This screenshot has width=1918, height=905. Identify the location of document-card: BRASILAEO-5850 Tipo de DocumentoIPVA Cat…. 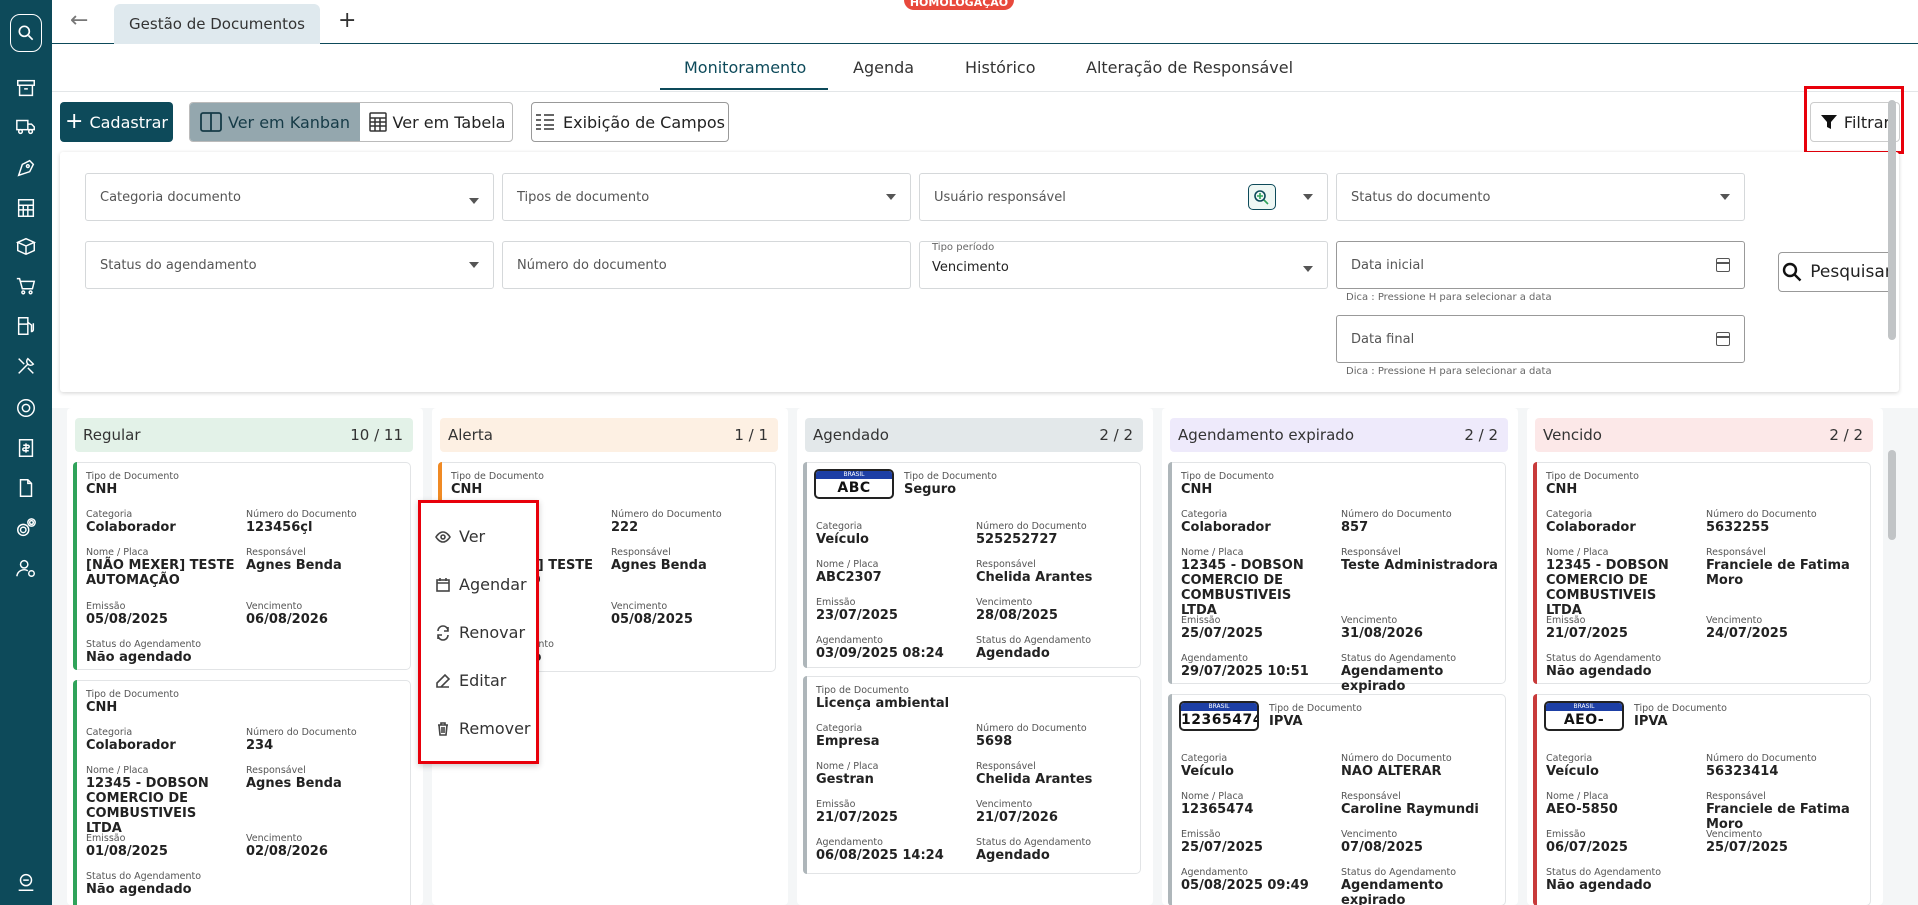
(1702, 799).